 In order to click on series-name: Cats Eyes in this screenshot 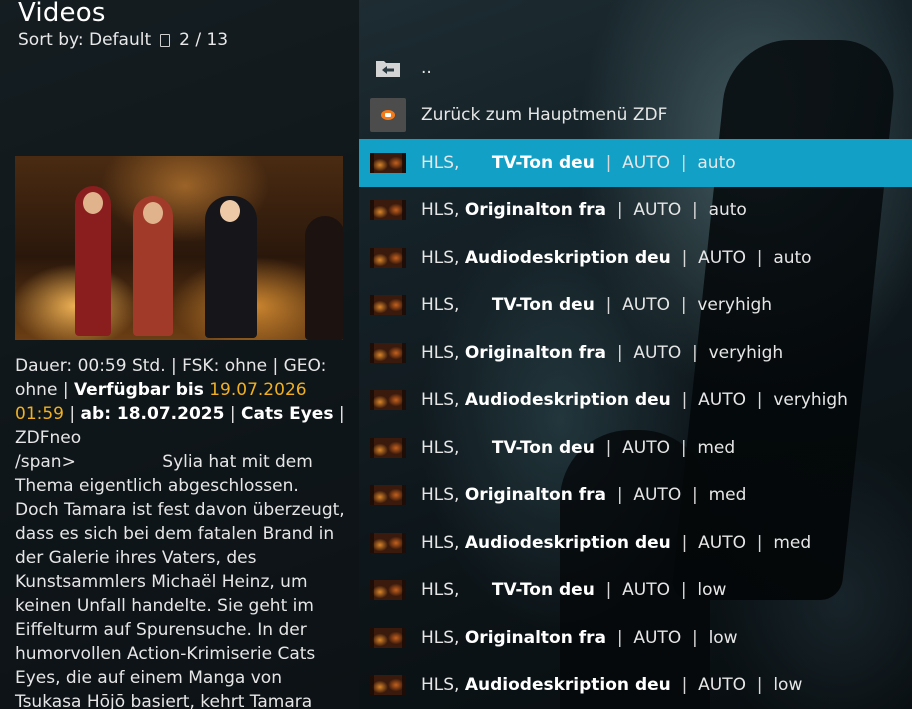, I will do `click(287, 414)`.